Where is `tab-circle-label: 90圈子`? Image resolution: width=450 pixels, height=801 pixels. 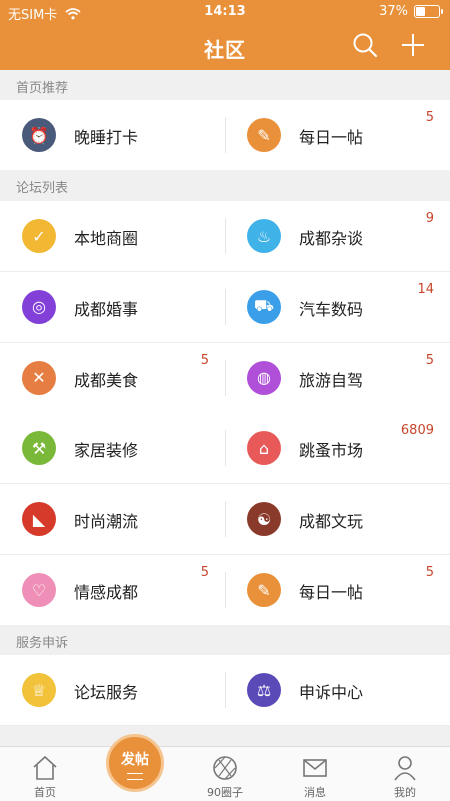 tab-circle-label: 90圈子 is located at coordinates (225, 792).